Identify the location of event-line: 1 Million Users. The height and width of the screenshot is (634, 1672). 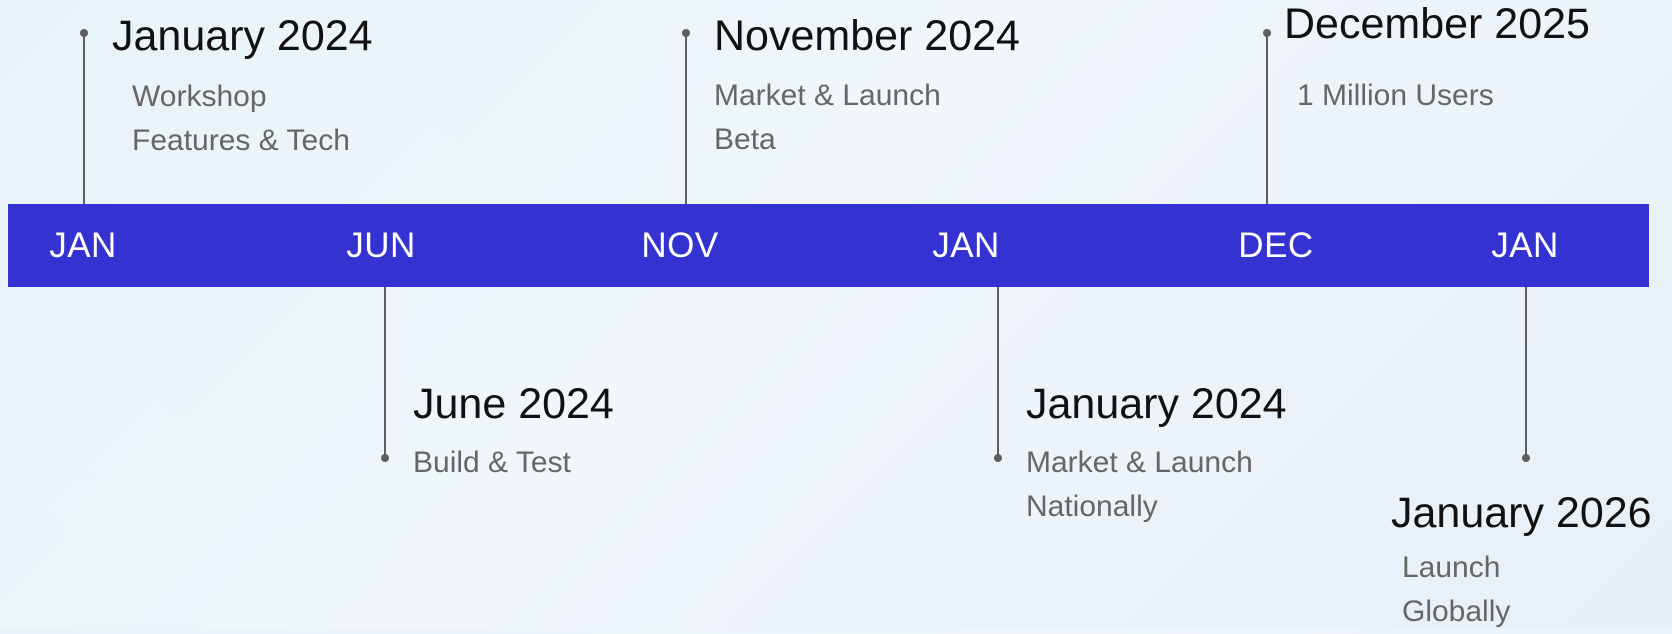
(1395, 95).